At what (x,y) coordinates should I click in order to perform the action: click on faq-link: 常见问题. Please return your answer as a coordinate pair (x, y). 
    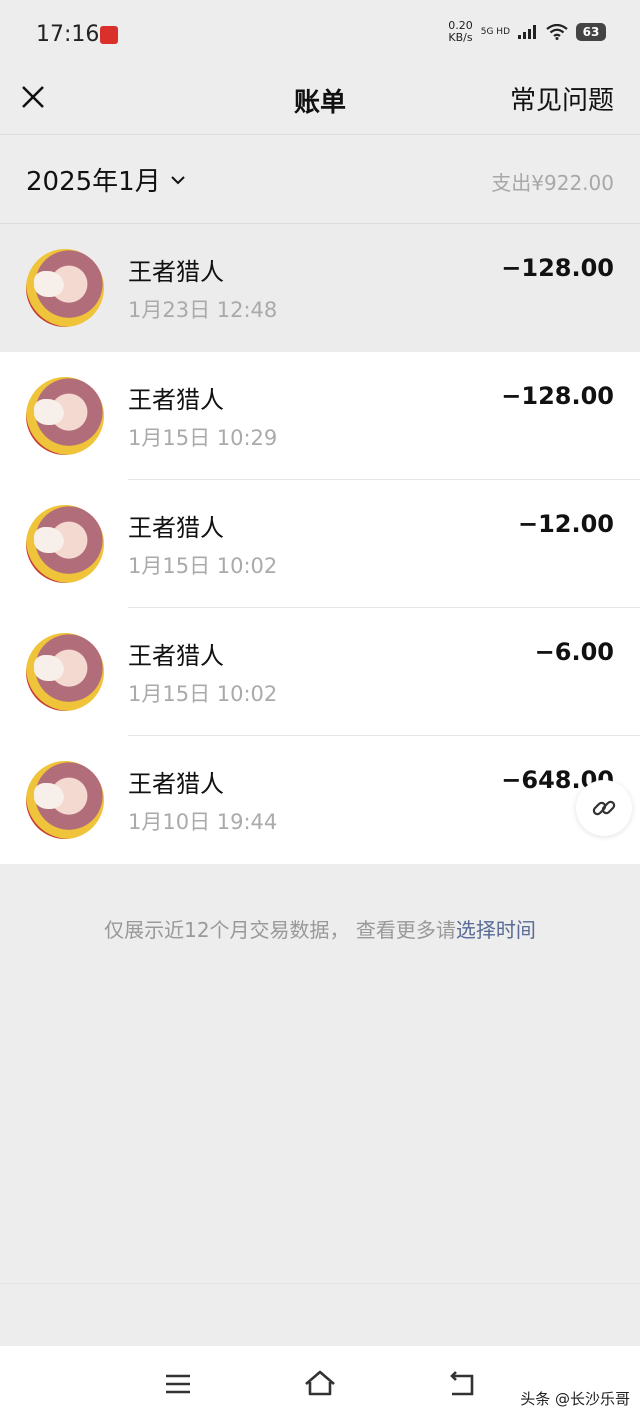
    Looking at the image, I should click on (562, 98).